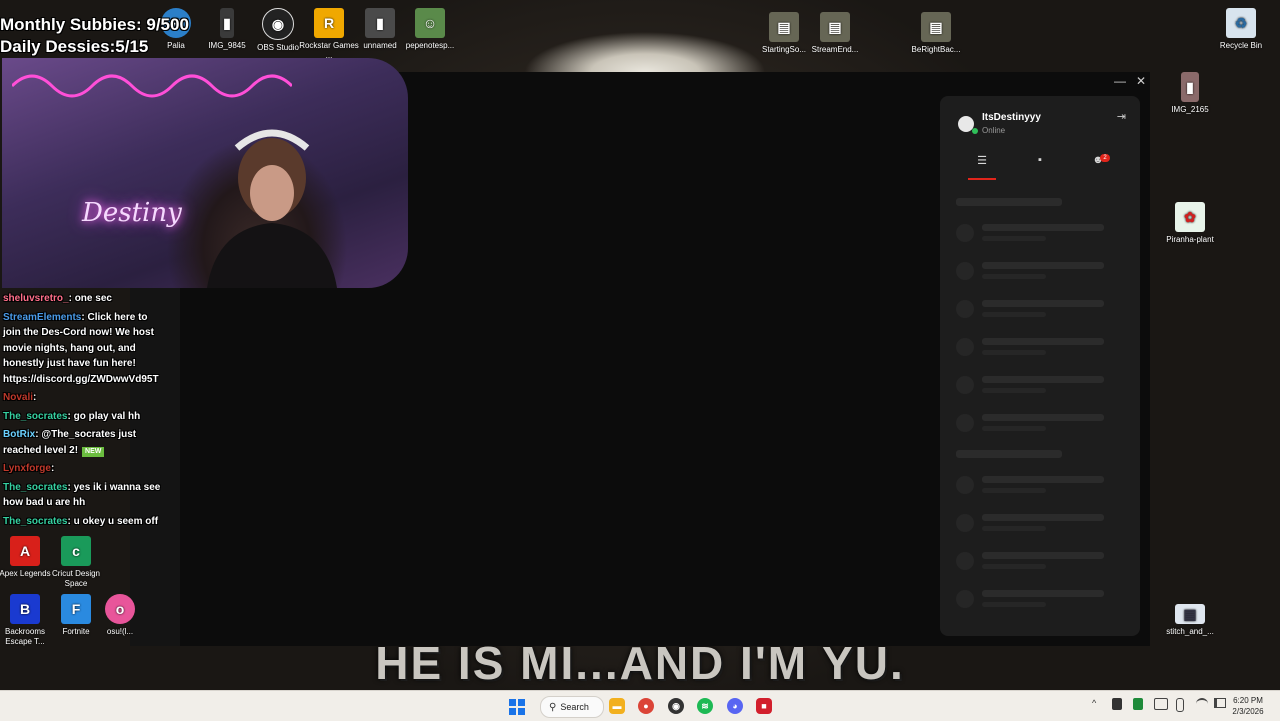 This screenshot has height=721, width=1280. I want to click on chat-username: The_socrates, so click(35, 521).